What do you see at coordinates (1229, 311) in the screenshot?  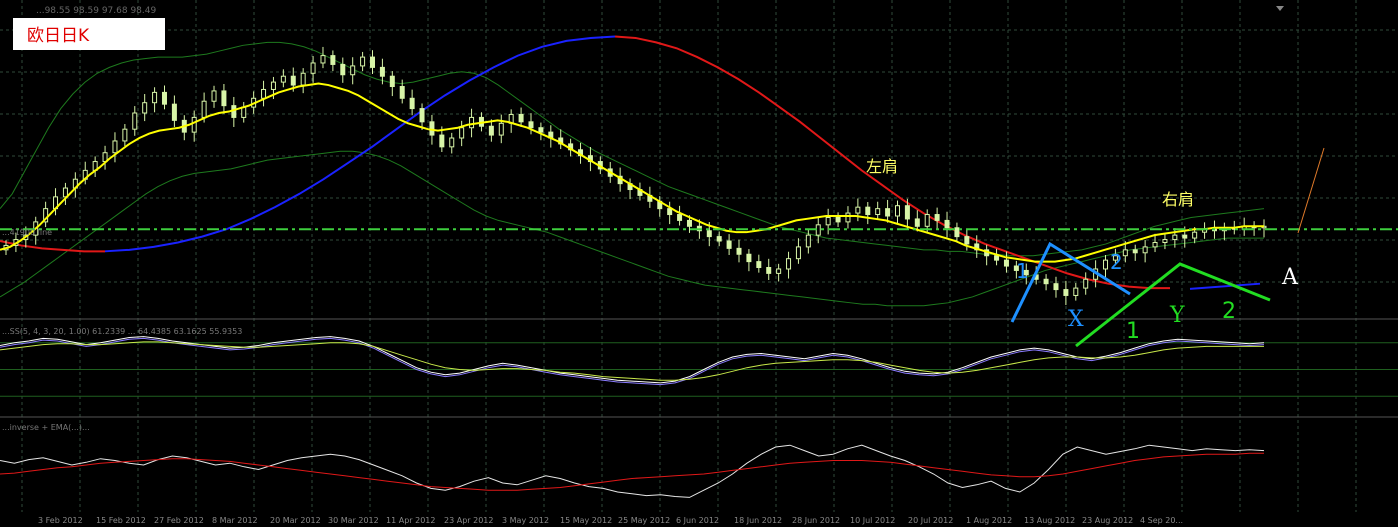 I see `green-label-2: 2` at bounding box center [1229, 311].